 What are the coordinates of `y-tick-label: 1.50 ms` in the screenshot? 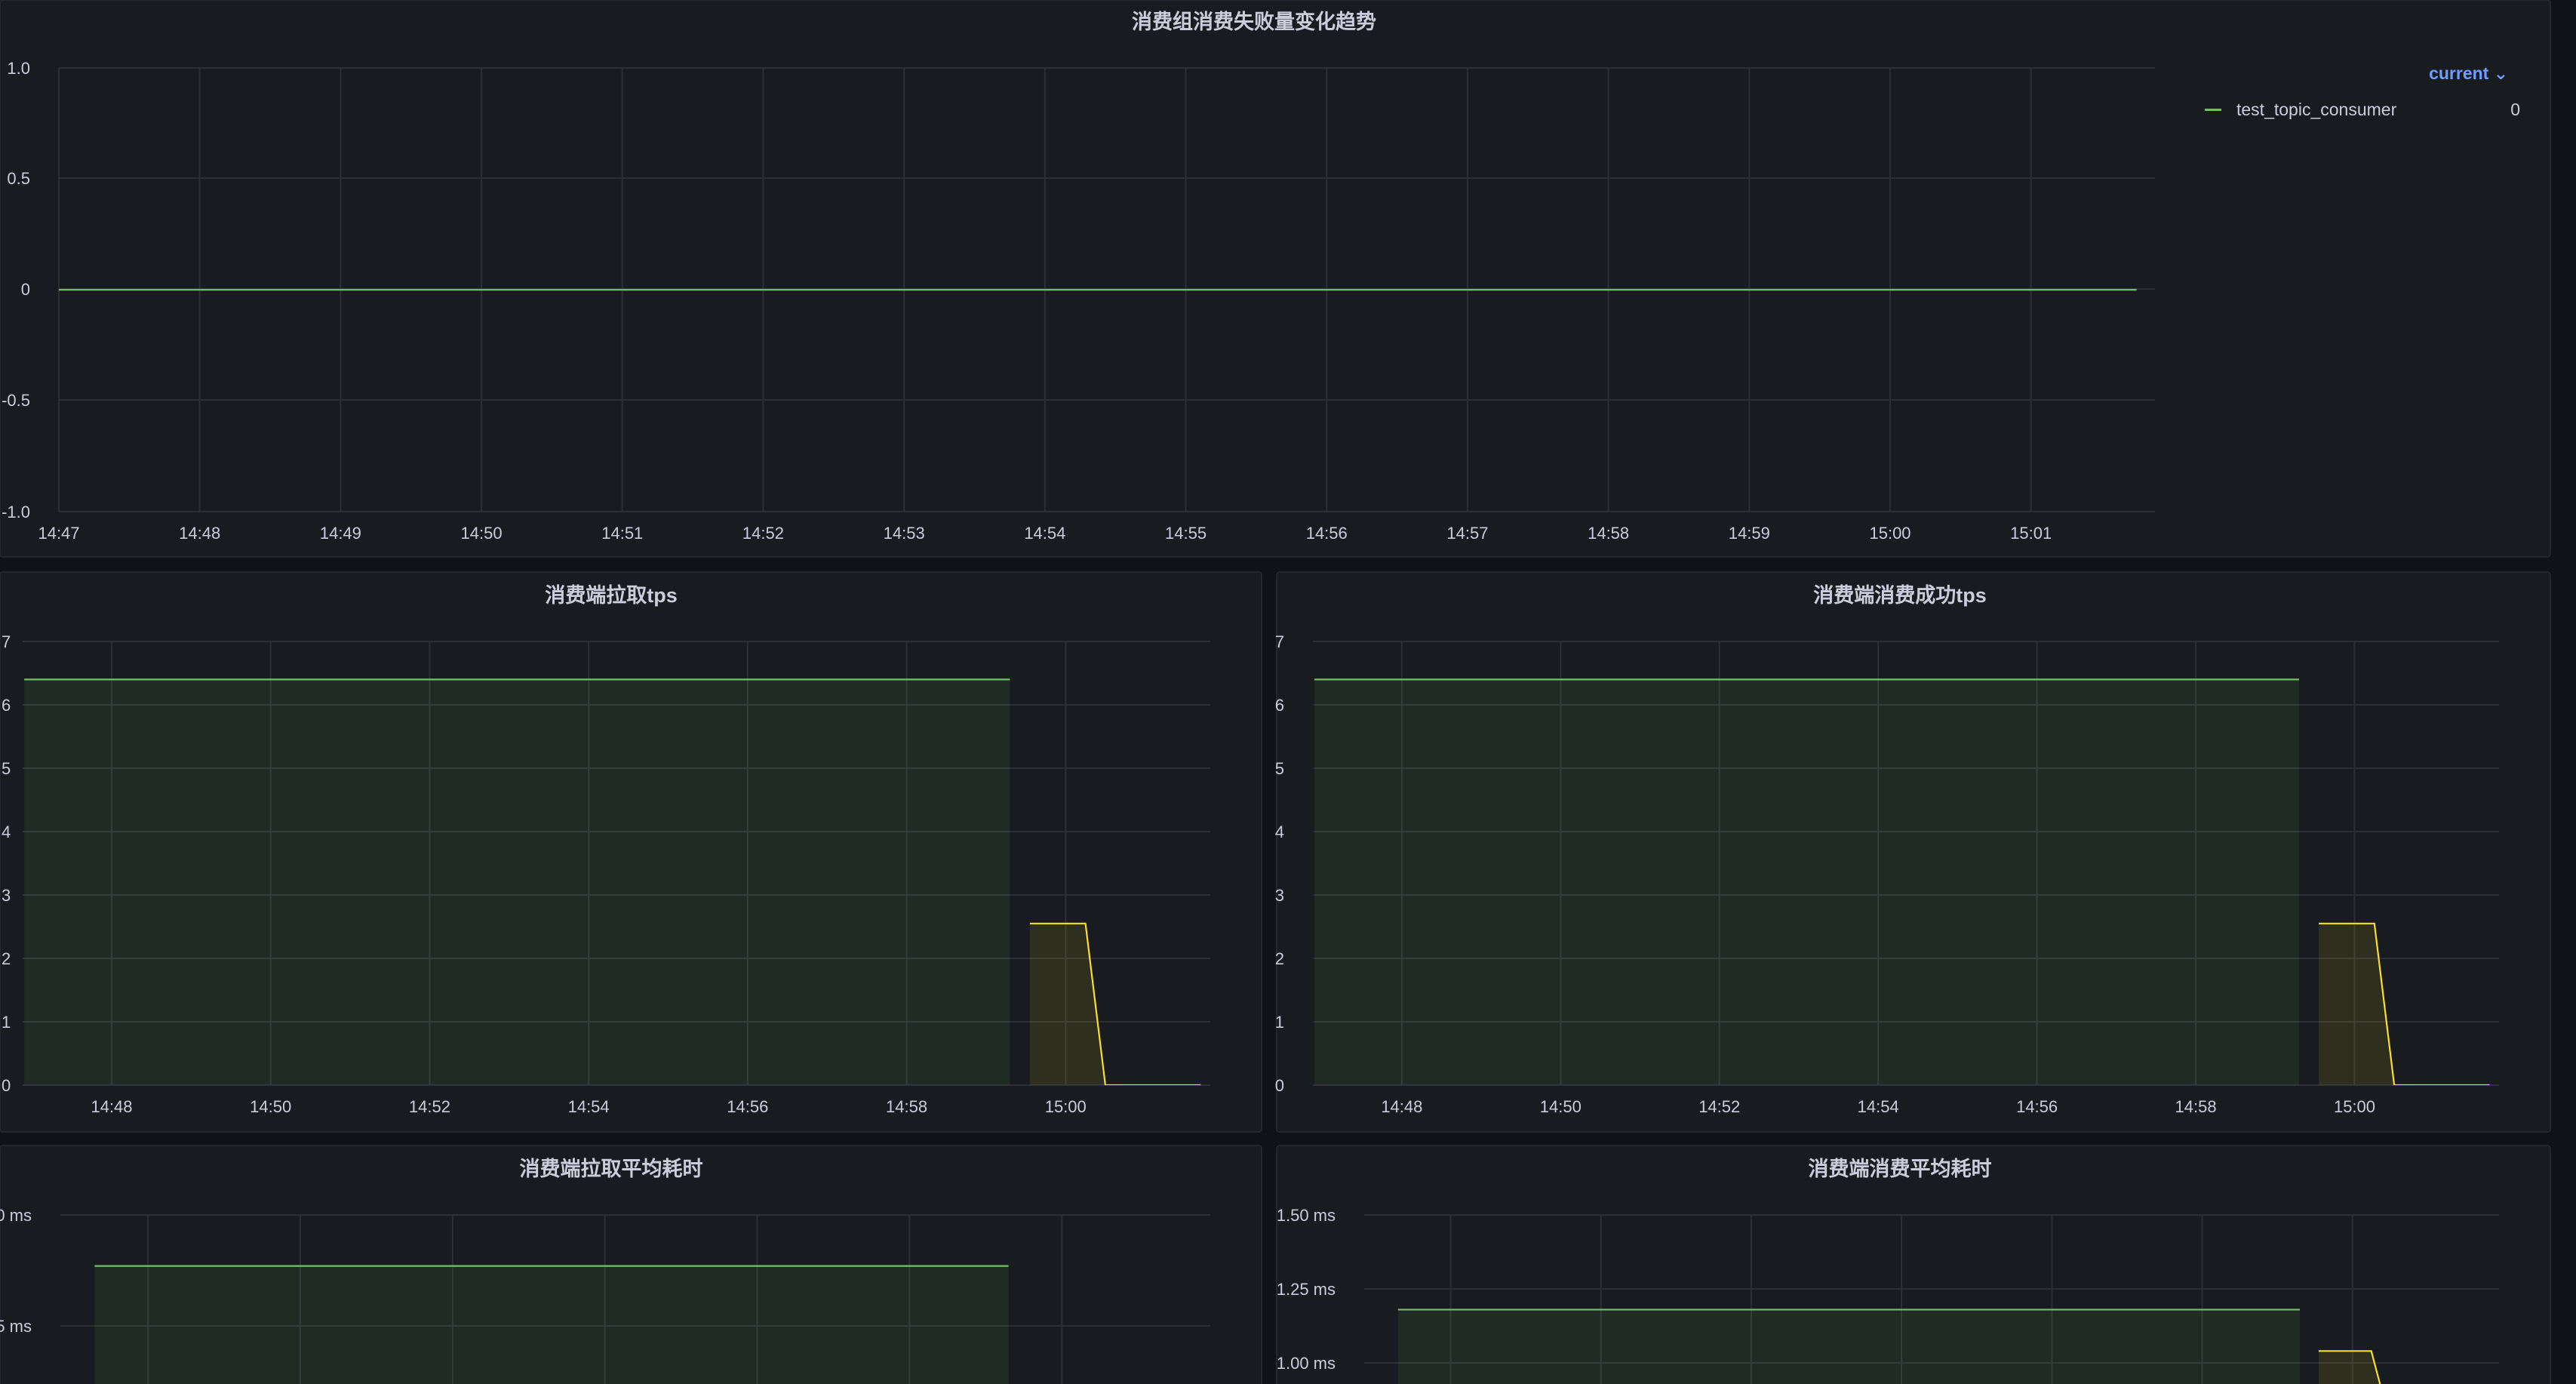 It's located at (1306, 1216).